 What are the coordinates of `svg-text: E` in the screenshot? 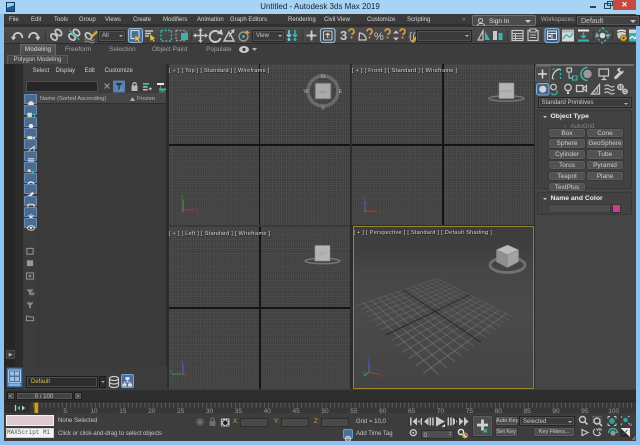 It's located at (341, 92).